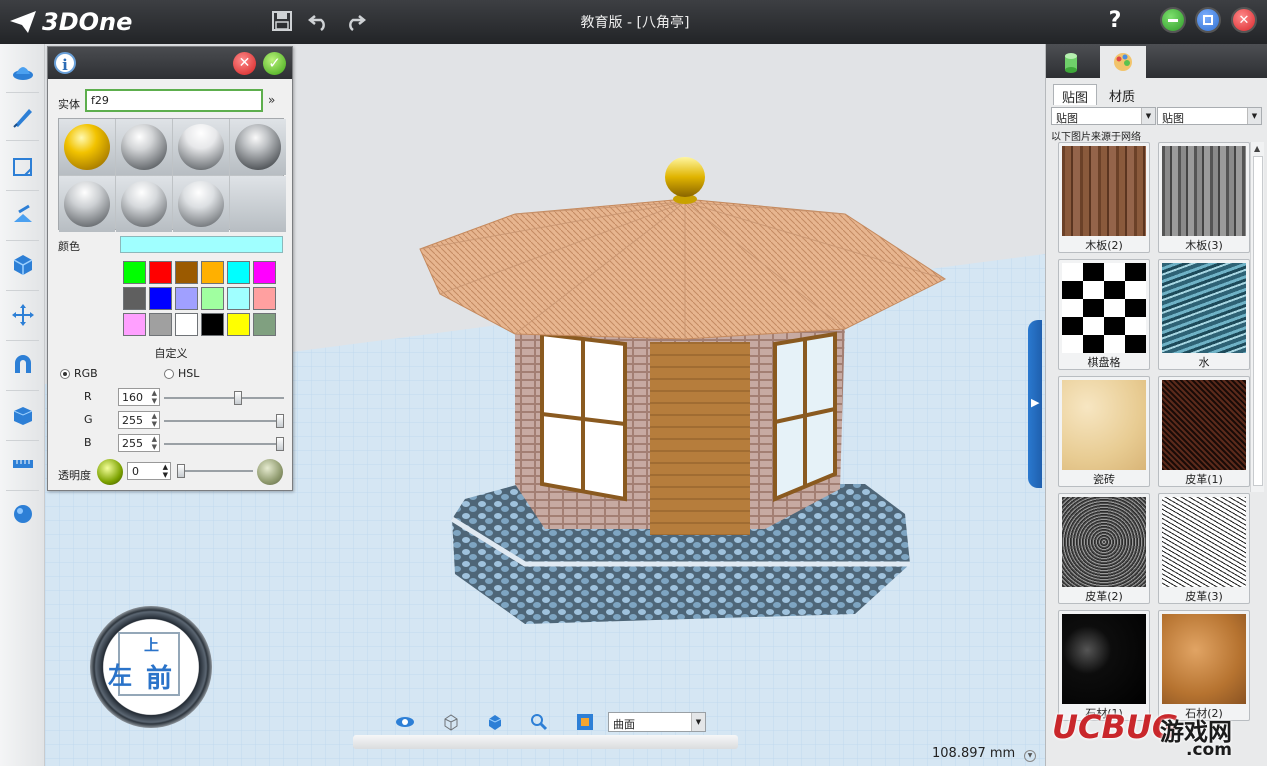 This screenshot has width=1267, height=766. What do you see at coordinates (1204, 197) in the screenshot?
I see `texture-item: 木板(3)` at bounding box center [1204, 197].